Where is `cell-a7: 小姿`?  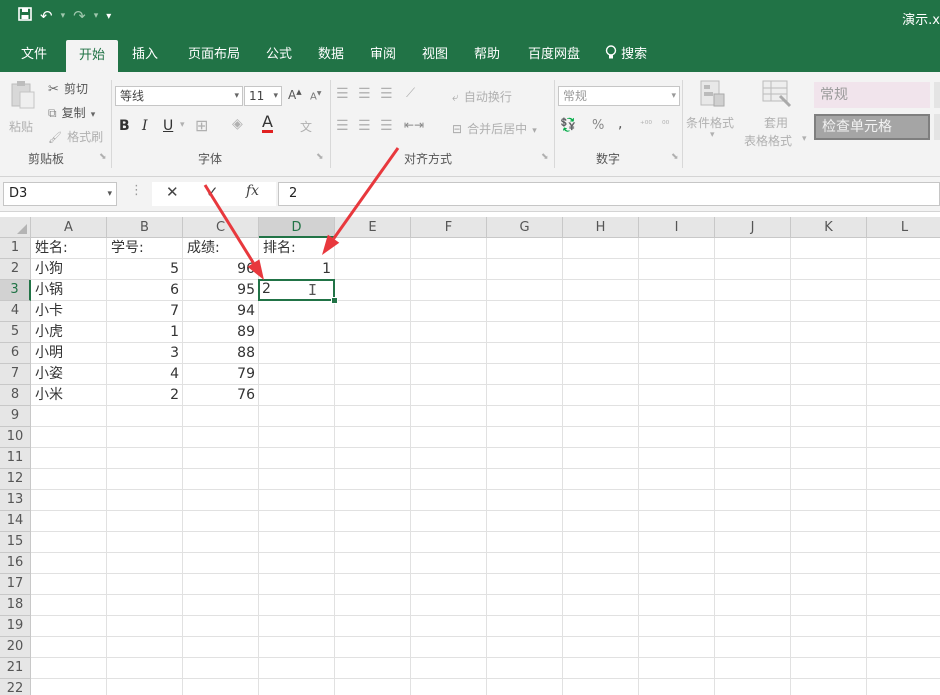
cell-a7: 小姿 is located at coordinates (69, 374).